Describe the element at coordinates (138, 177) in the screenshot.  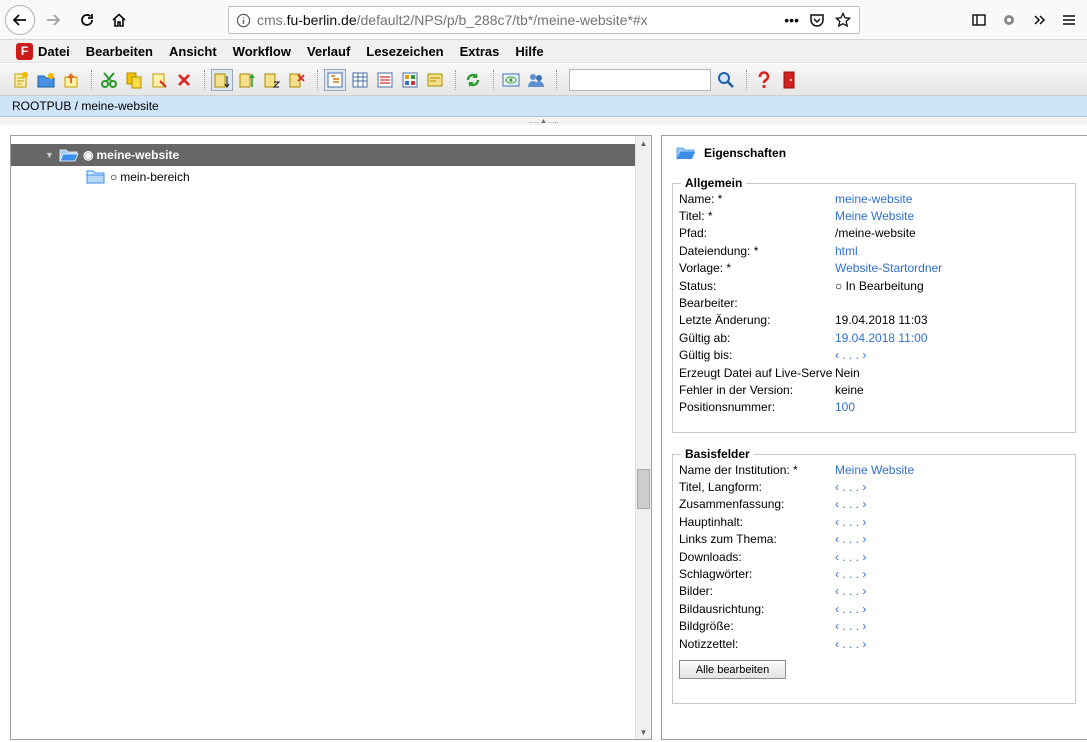
I see `tree-node-mein-bereich: ○ mein-bereich` at that location.